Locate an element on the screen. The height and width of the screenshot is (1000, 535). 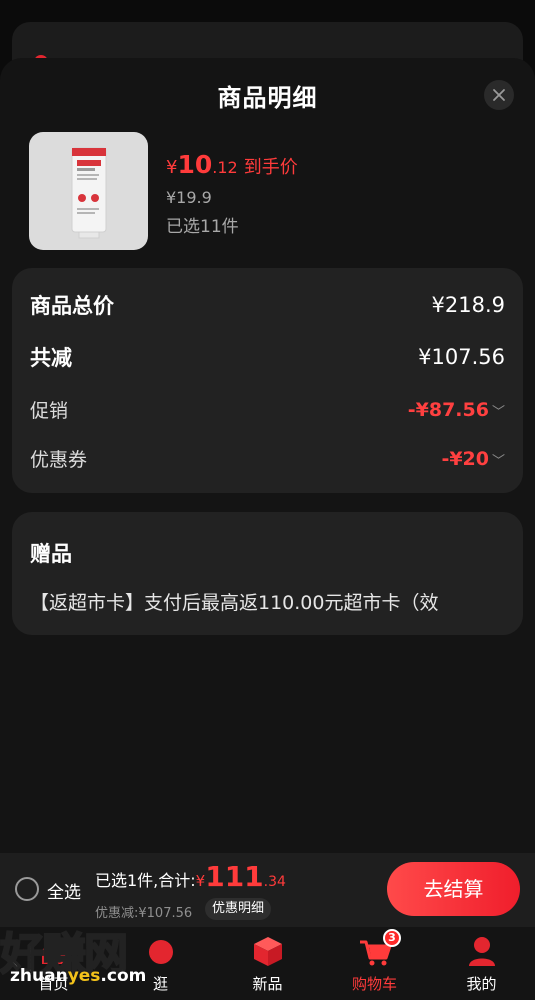
sum-integer: 111 is located at coordinates (234, 876).